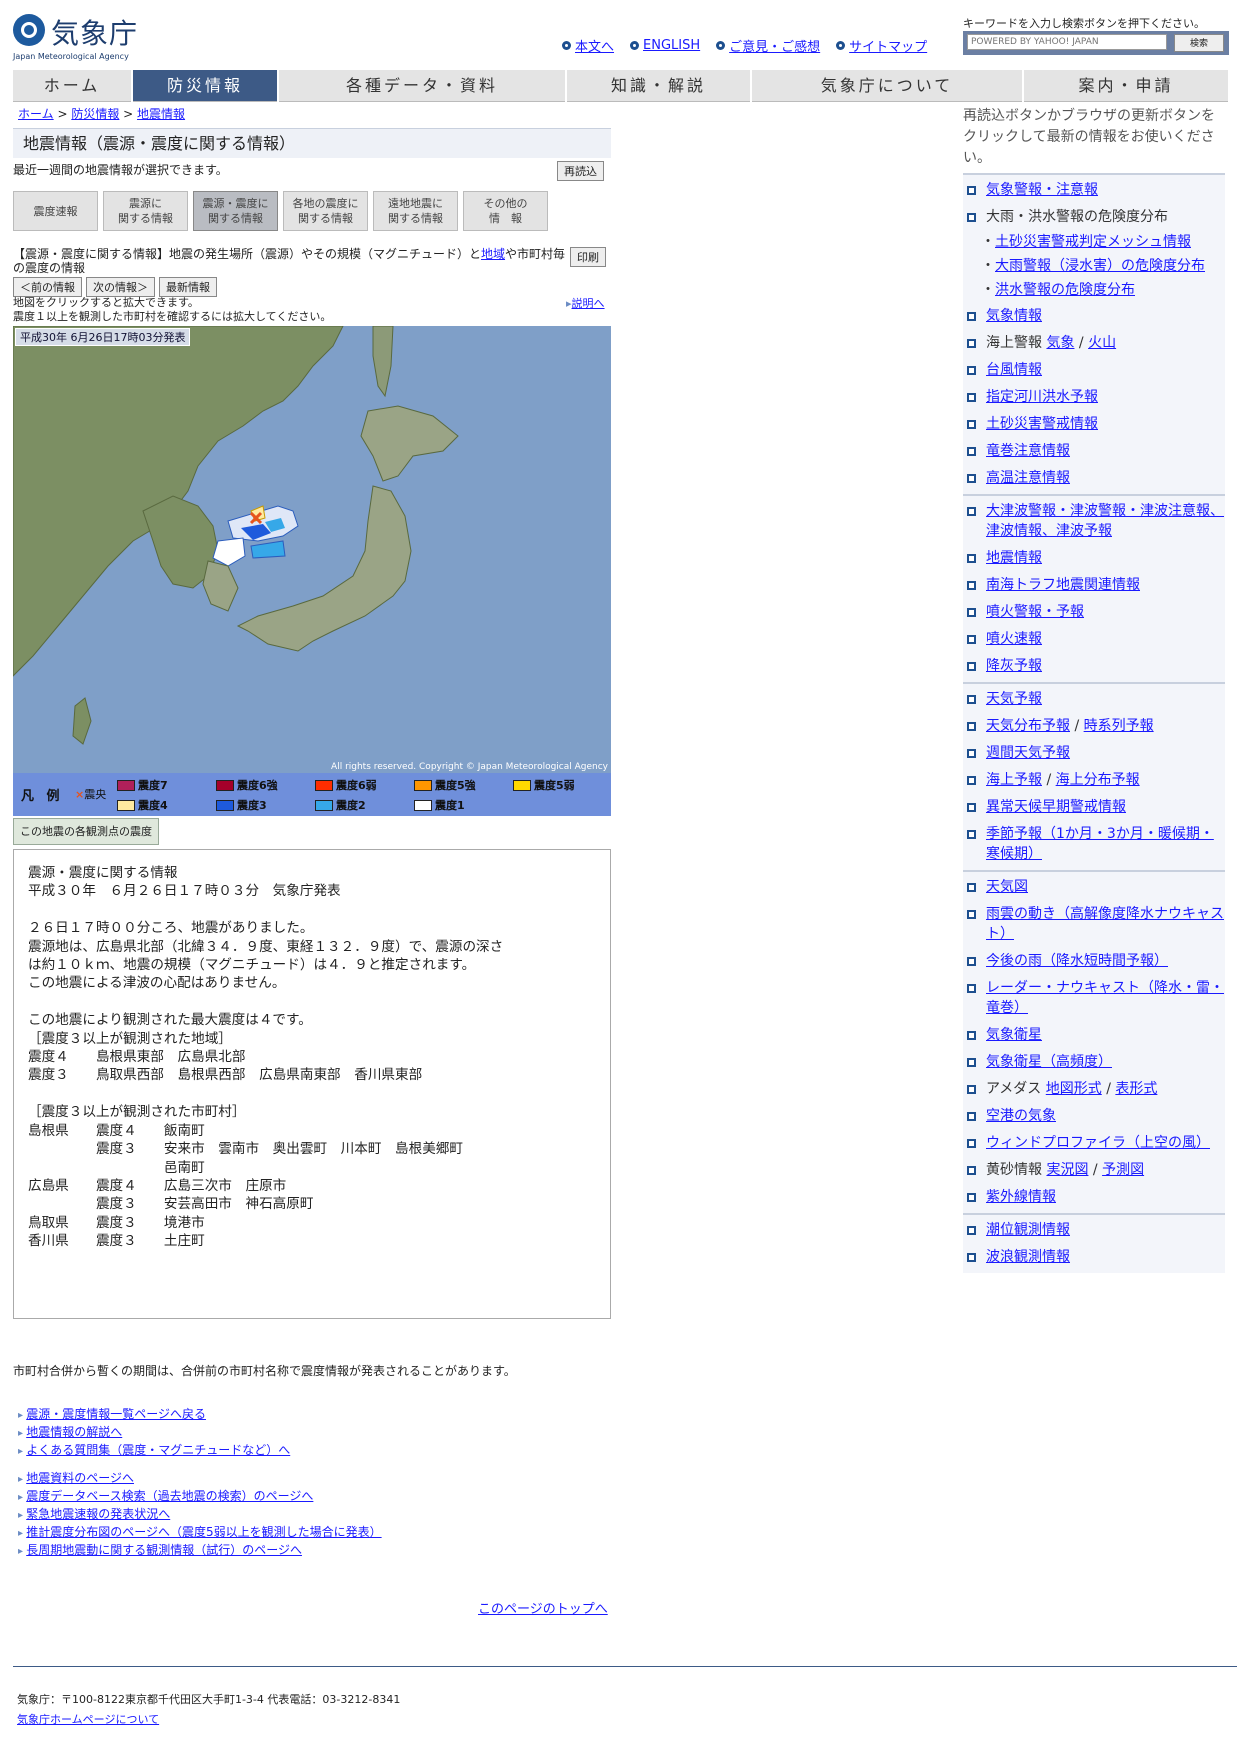 The height and width of the screenshot is (1738, 1240). I want to click on prev-info-button: ＜前の情報, so click(47, 287).